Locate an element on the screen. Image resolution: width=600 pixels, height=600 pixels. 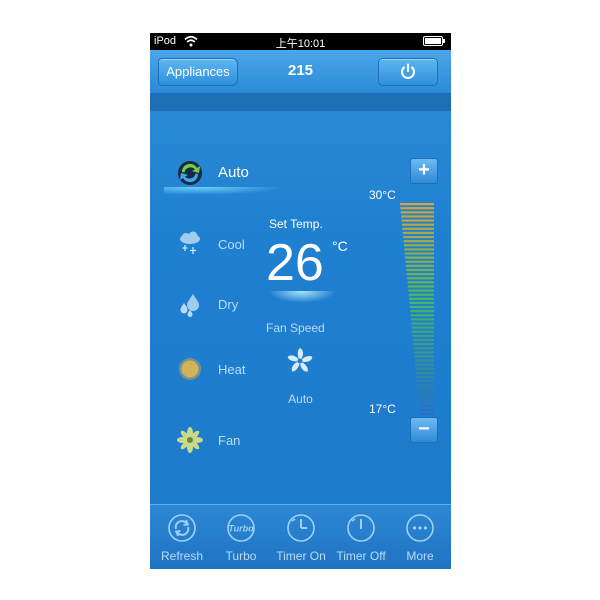
status-time: 上午10:01 is located at coordinates (300, 44).